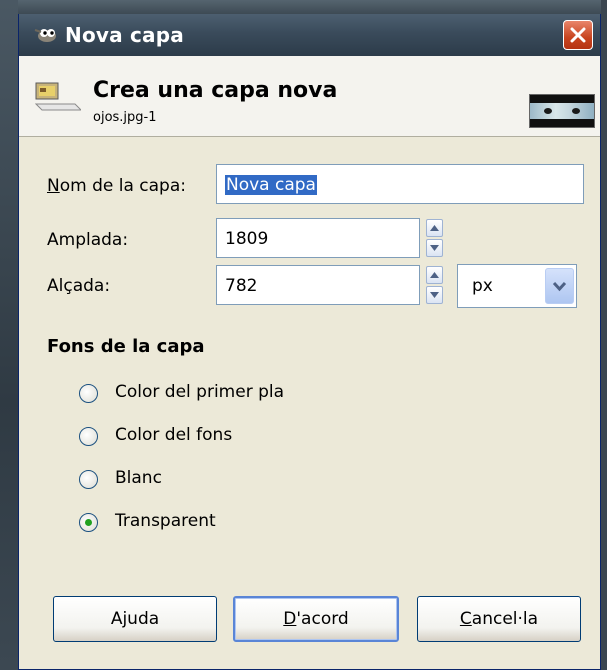 Image resolution: width=607 pixels, height=670 pixels. Describe the element at coordinates (517, 286) in the screenshot. I see `unit-select: px` at that location.